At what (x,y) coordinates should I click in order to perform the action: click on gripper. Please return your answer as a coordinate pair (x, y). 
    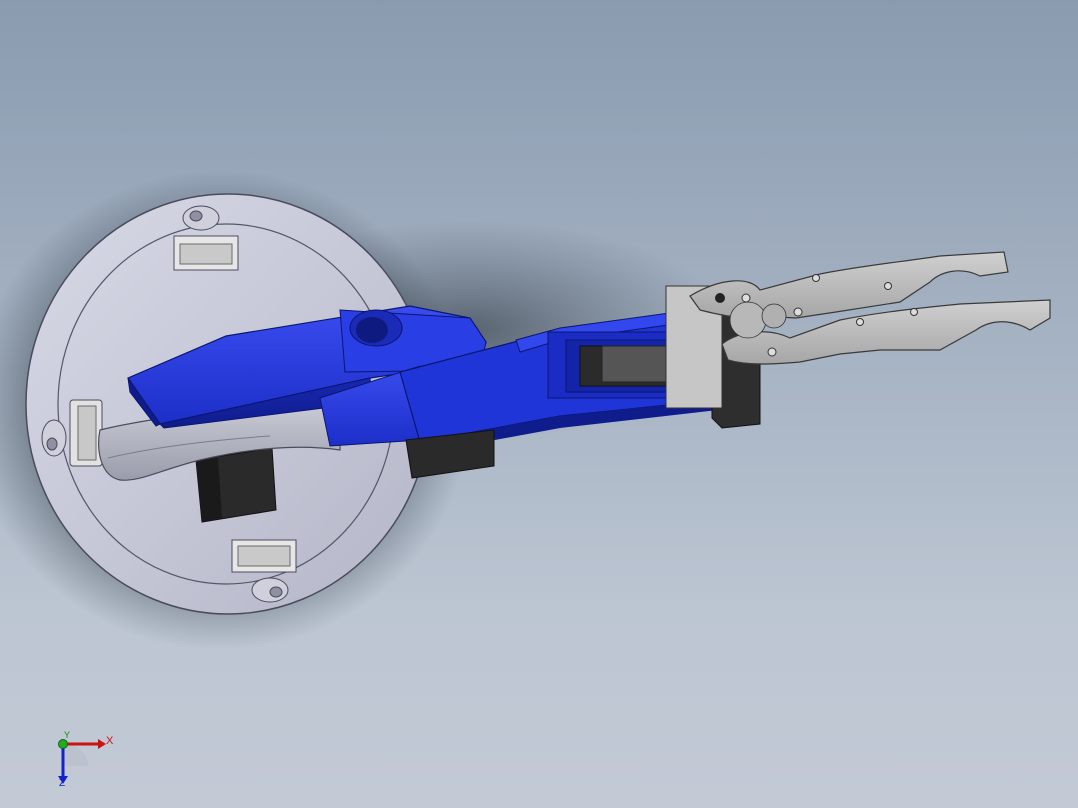
    Looking at the image, I should click on (870, 308).